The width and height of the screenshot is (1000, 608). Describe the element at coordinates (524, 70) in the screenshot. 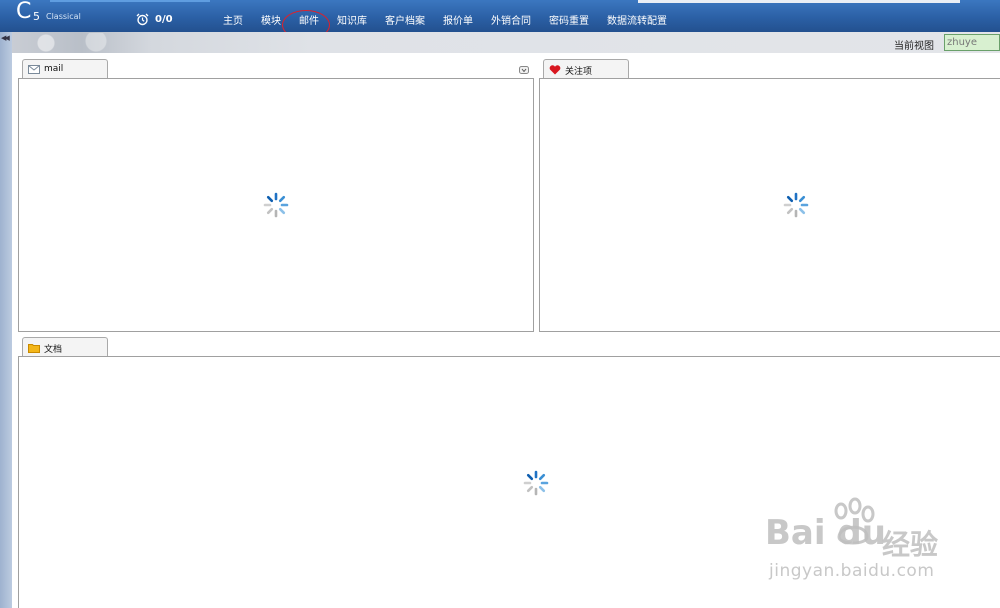

I see `portlet-menu-icon` at that location.